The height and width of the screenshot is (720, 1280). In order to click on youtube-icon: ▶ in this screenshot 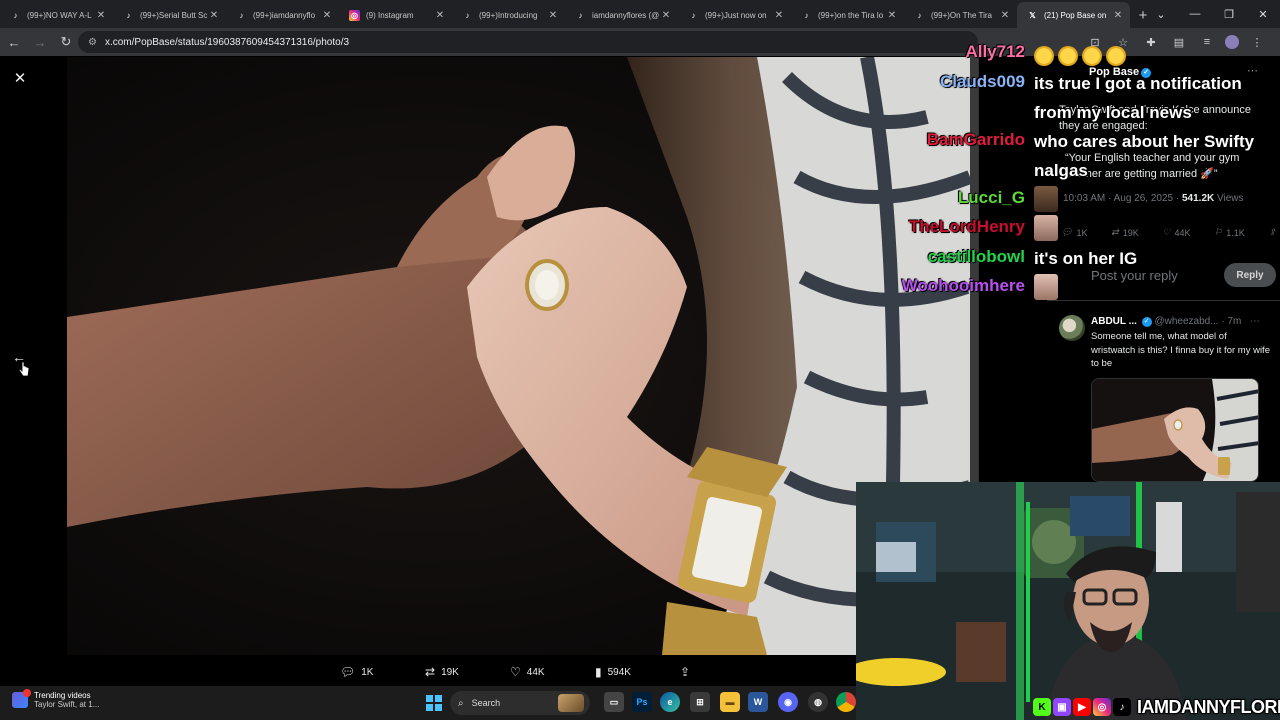, I will do `click(1082, 707)`.